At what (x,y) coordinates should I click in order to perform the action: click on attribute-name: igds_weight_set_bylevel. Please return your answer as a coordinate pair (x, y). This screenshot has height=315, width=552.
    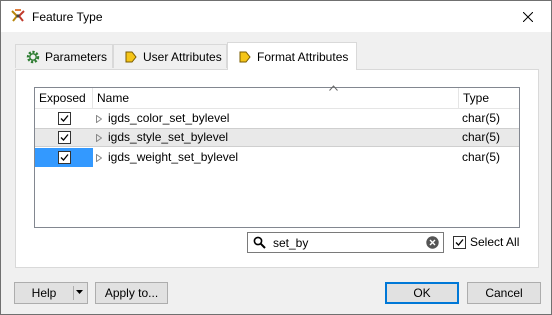
    Looking at the image, I should click on (173, 157).